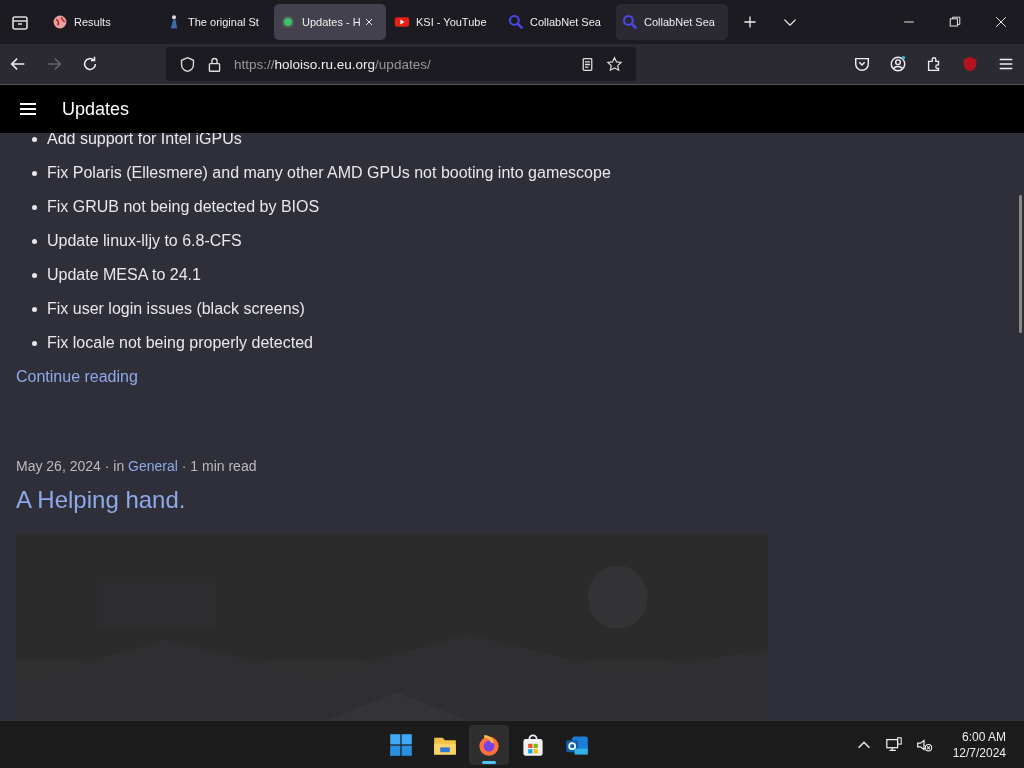 Image resolution: width=1024 pixels, height=768 pixels. I want to click on post-date: May 26, 2024, so click(58, 466).